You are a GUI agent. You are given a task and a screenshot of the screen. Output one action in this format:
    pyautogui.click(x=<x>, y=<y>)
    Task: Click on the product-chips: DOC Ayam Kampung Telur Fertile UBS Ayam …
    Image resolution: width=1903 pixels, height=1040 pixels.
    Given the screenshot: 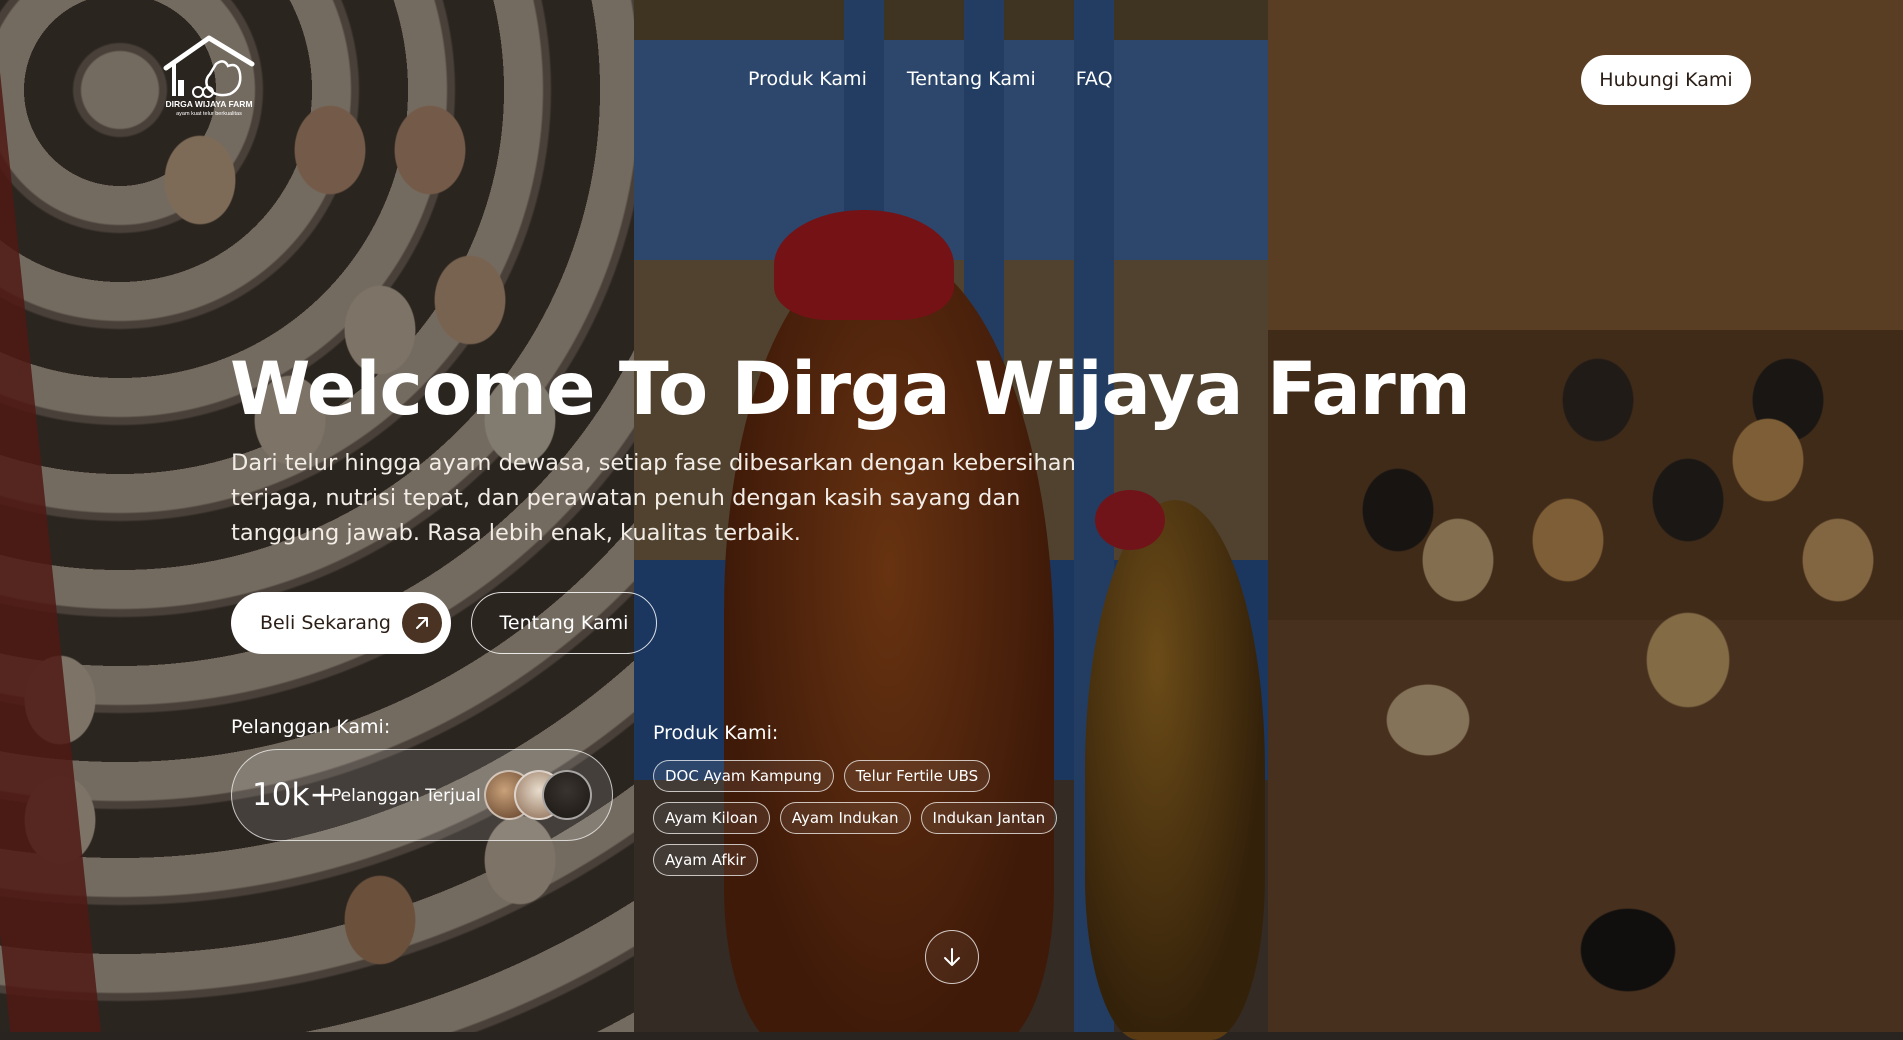 What is the action you would take?
    pyautogui.click(x=873, y=818)
    